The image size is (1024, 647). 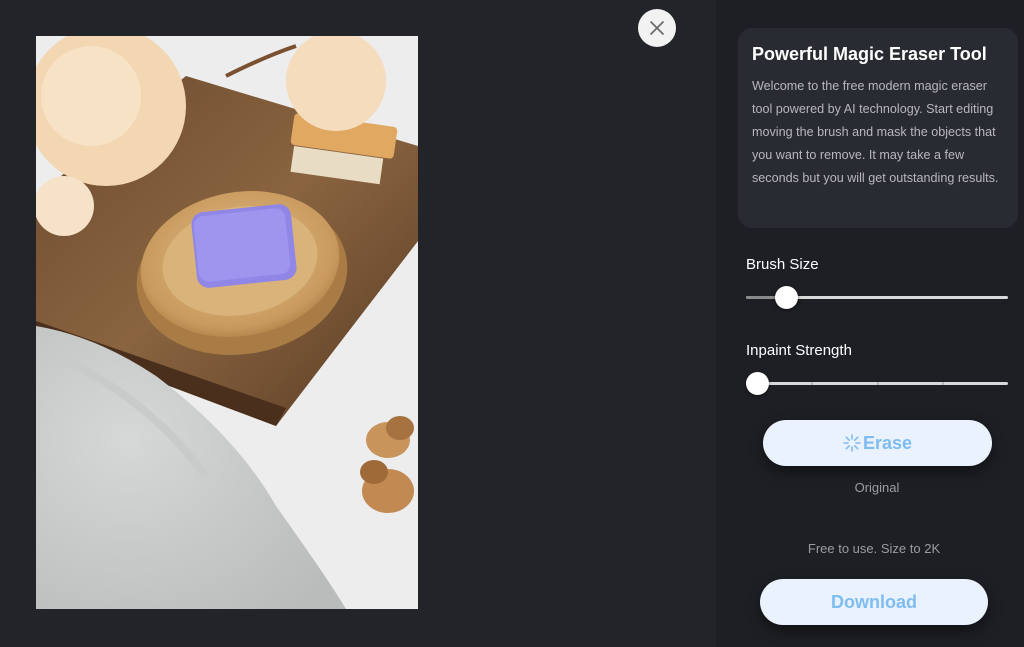 I want to click on download-button-label: Download, so click(x=874, y=601).